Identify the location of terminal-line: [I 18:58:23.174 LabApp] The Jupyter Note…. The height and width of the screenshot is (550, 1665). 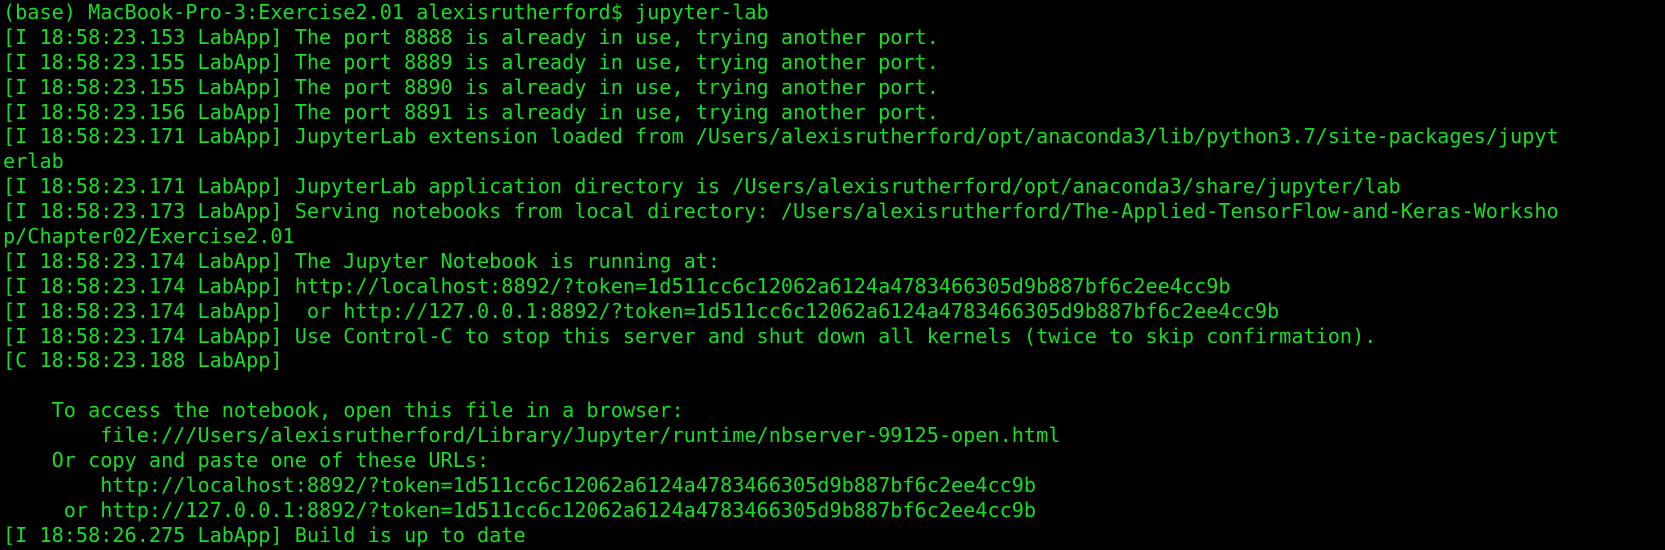
(362, 260).